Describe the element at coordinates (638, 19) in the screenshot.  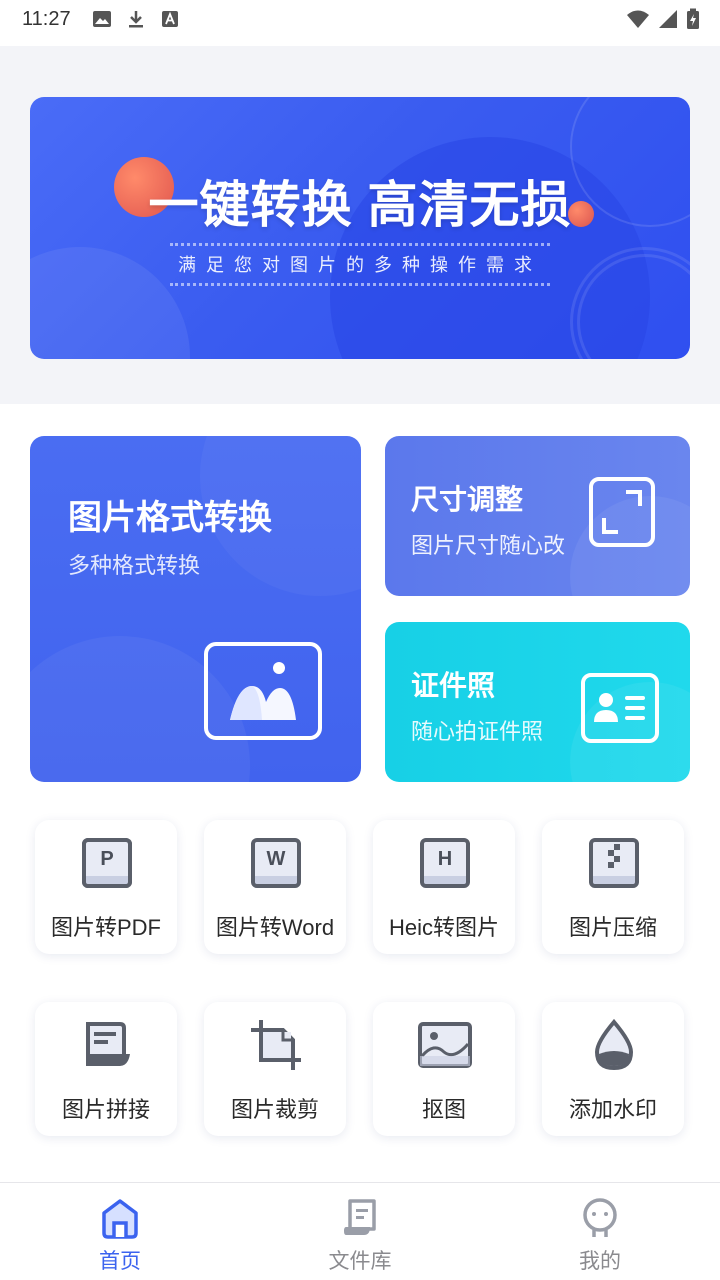
I see `wifi-icon` at that location.